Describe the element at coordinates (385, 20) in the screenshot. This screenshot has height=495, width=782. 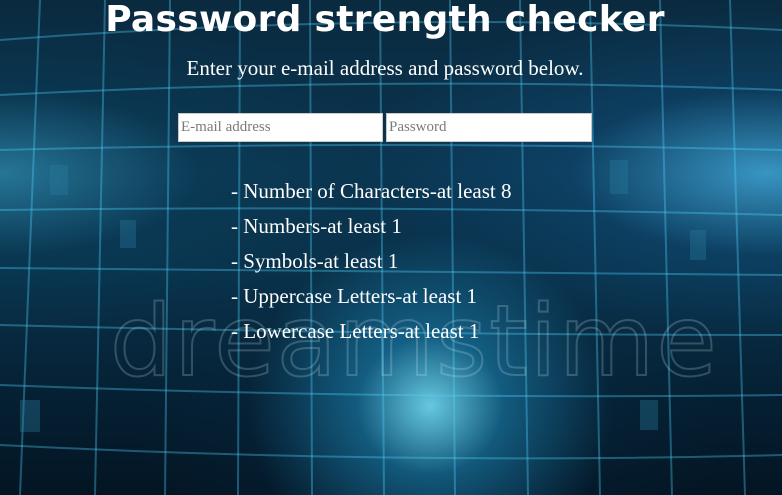
I see `page-title: Password strength checker` at that location.